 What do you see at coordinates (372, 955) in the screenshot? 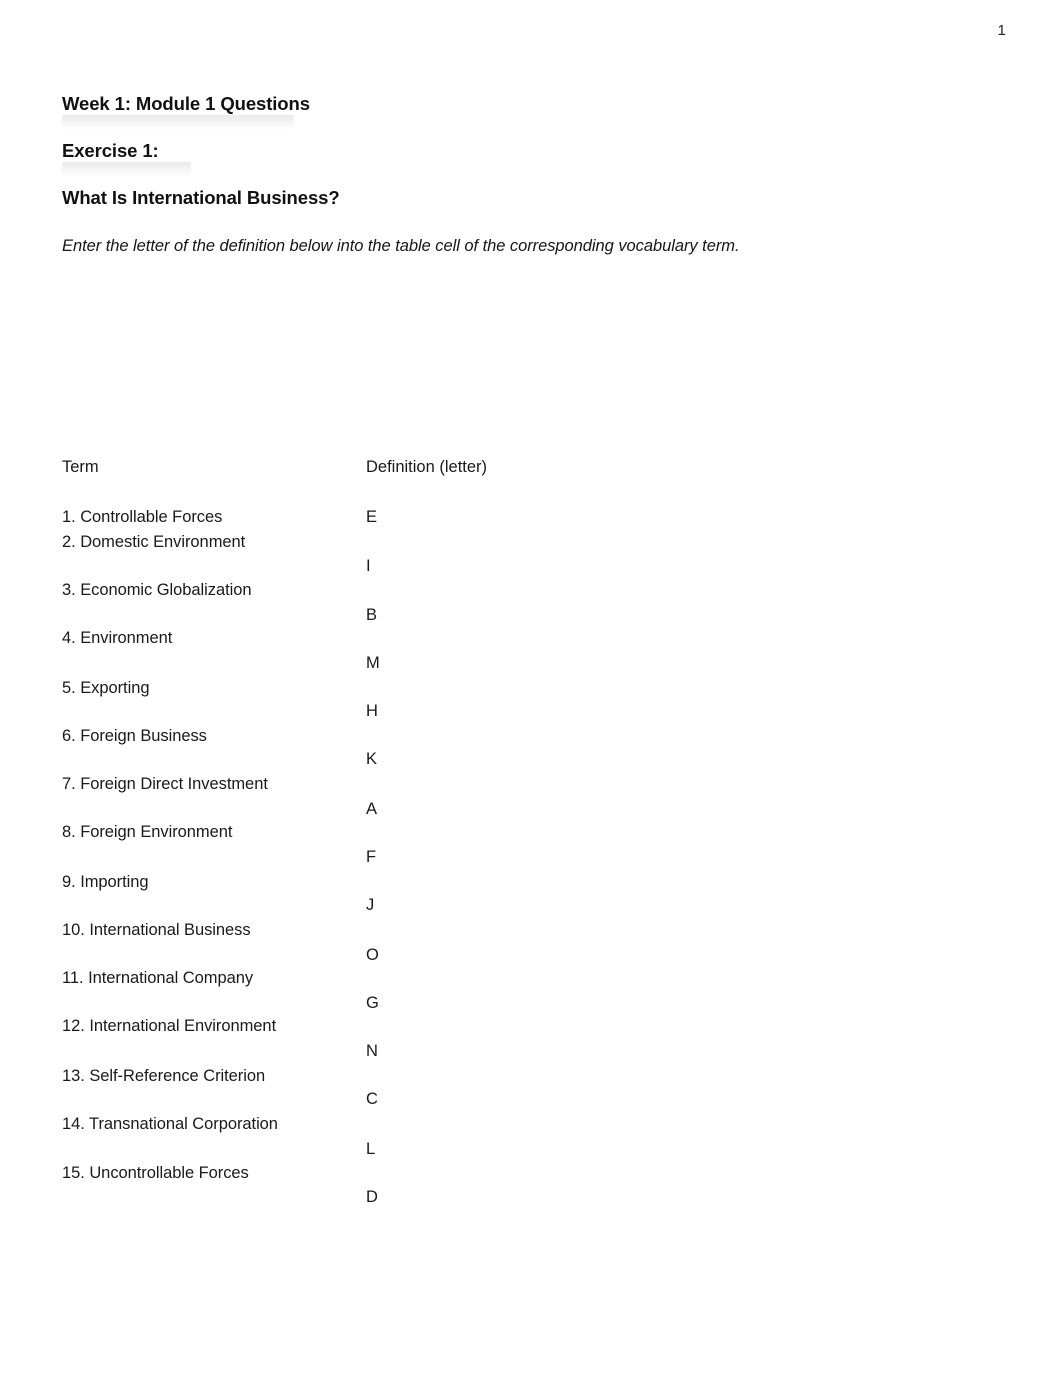
I see `table-row-letter: O` at bounding box center [372, 955].